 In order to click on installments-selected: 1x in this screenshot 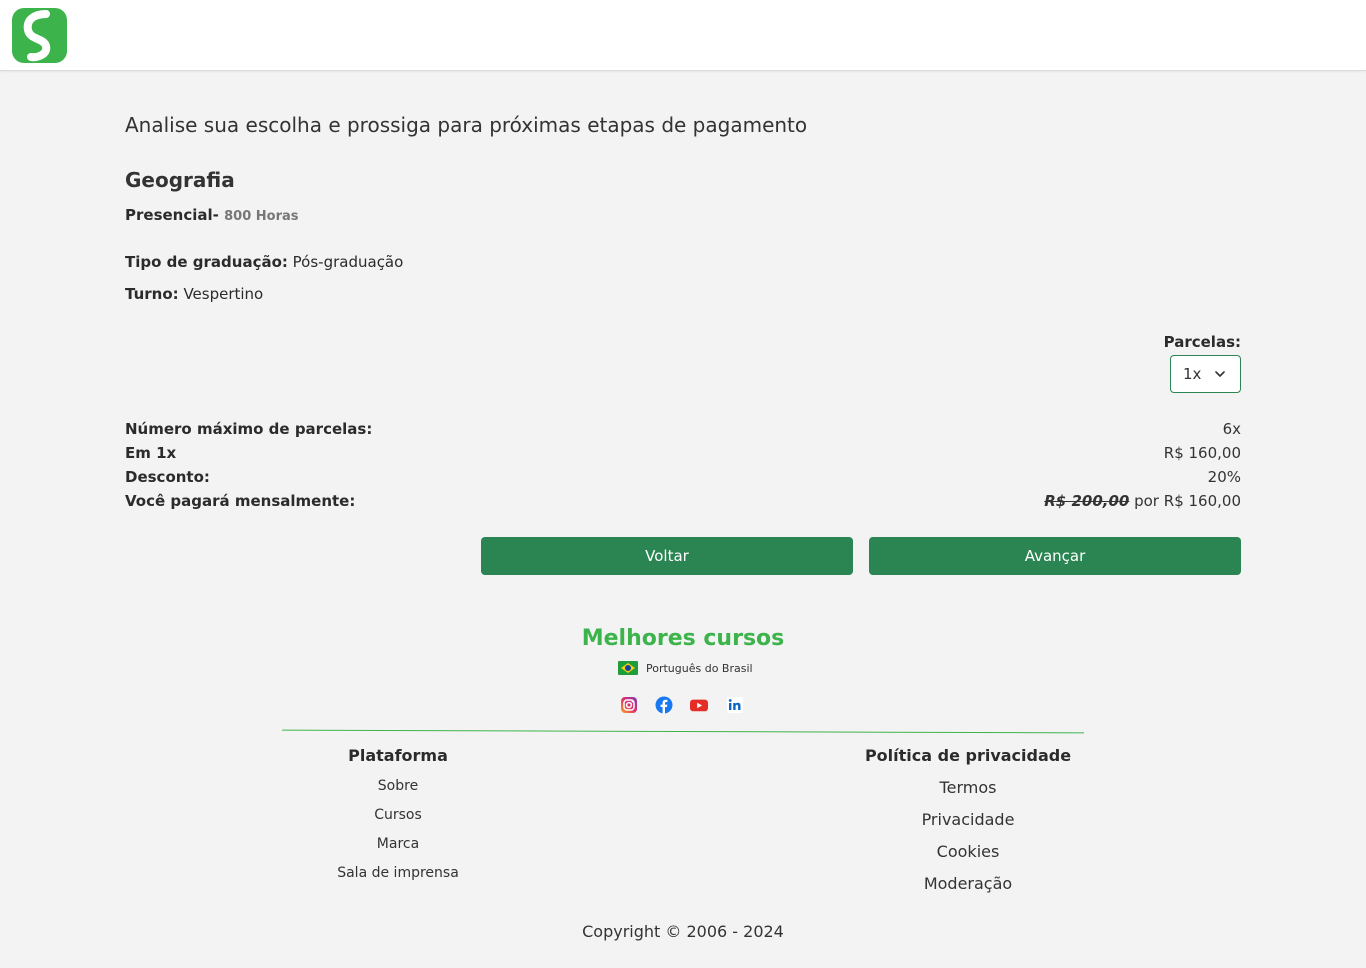, I will do `click(1192, 374)`.